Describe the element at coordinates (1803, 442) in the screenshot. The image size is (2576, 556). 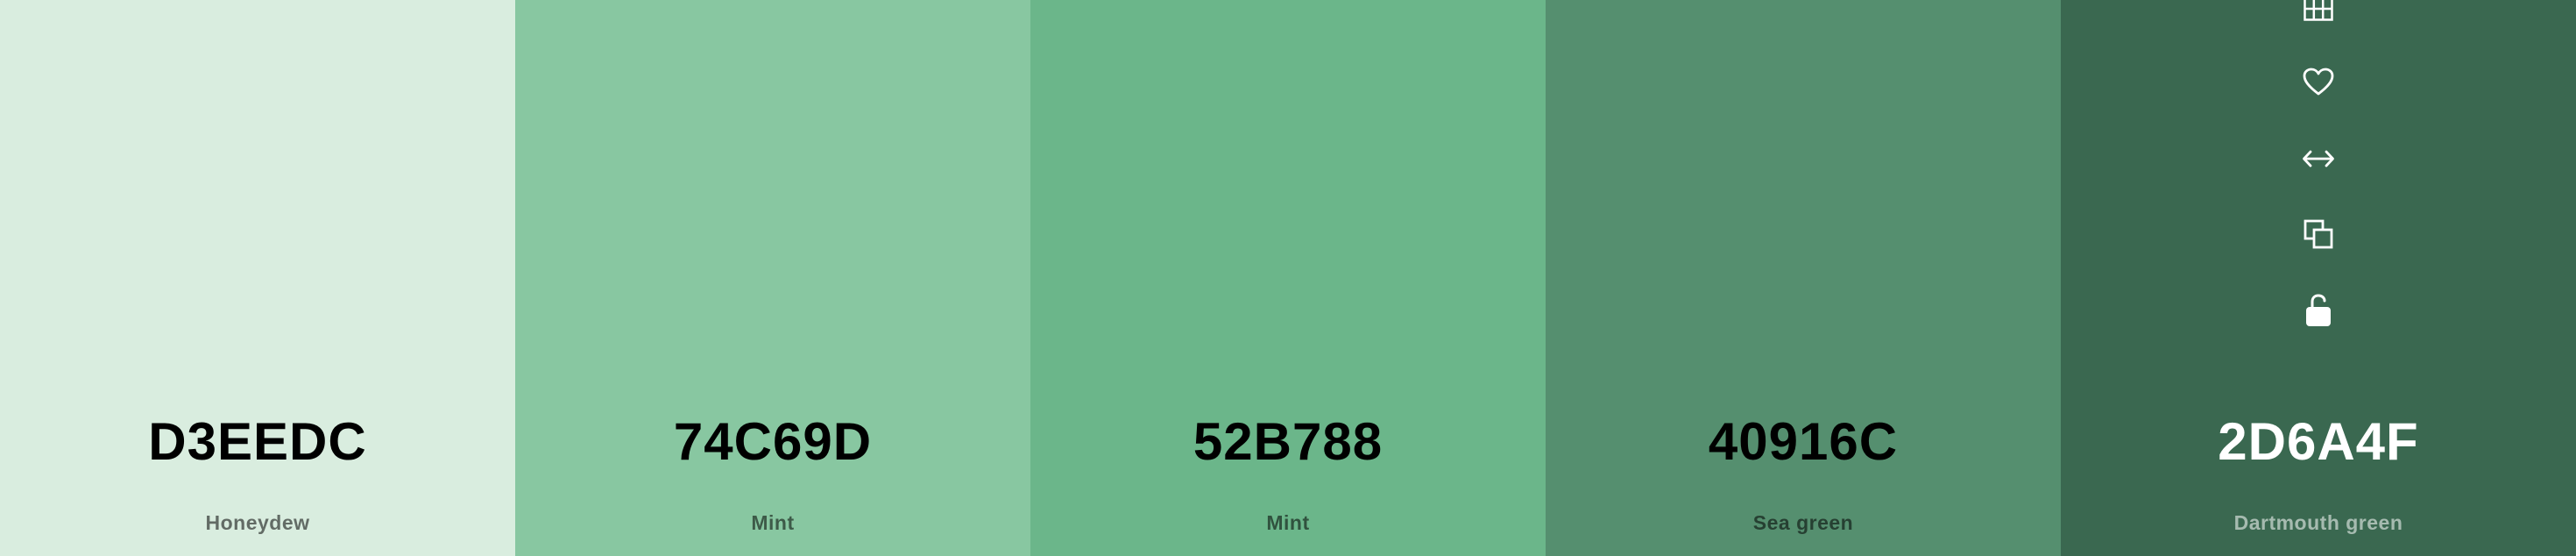
I see `hex-code: 40916C` at that location.